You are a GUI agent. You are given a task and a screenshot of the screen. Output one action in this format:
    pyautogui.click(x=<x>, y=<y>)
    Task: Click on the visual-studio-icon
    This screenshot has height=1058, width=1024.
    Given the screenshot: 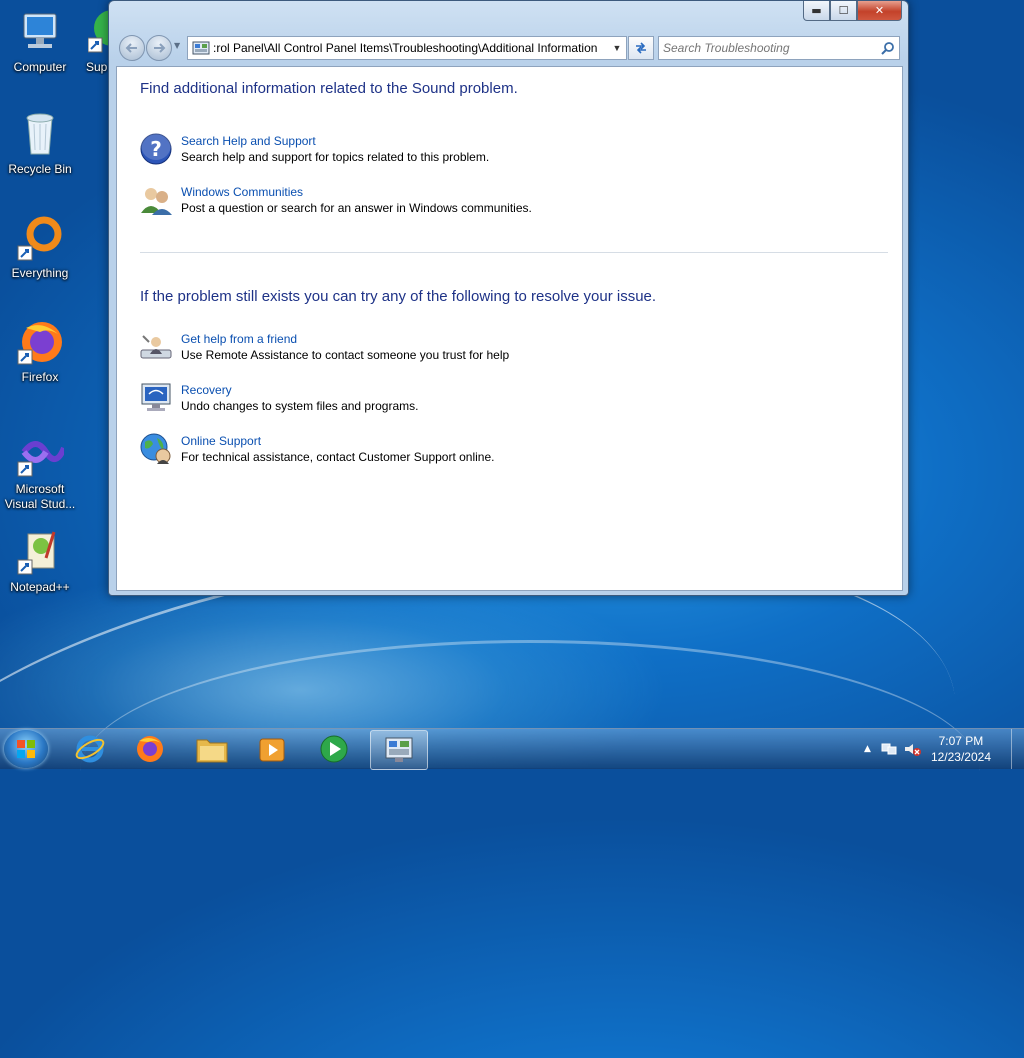 What is the action you would take?
    pyautogui.click(x=41, y=454)
    